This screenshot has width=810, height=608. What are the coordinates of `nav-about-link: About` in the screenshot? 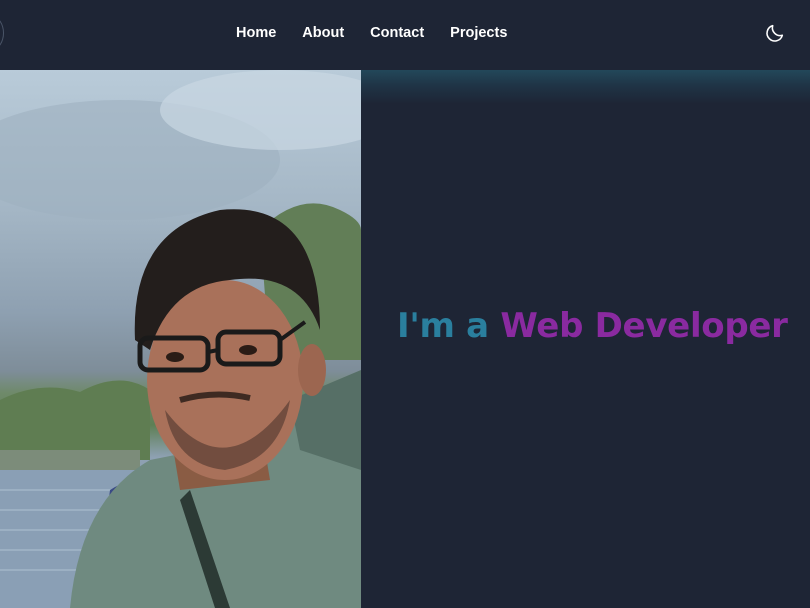 It's located at (323, 33).